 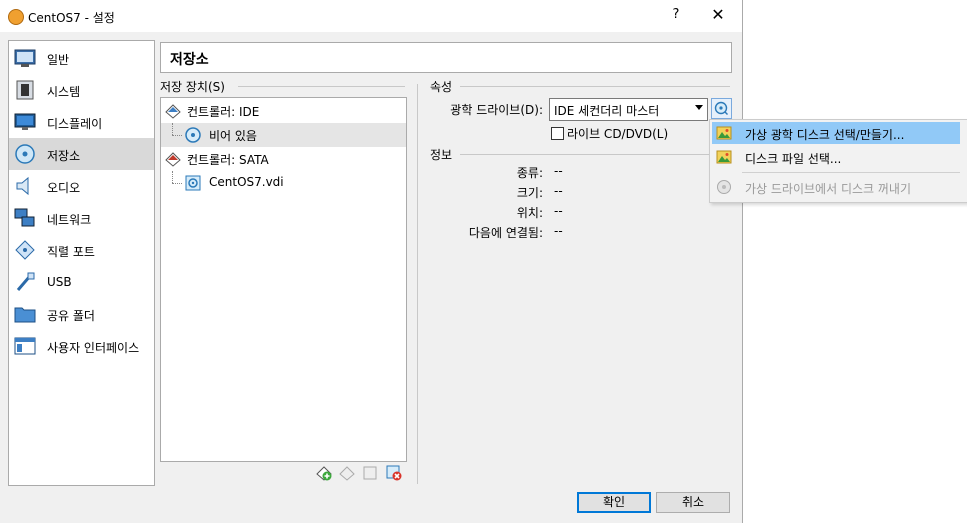 I want to click on tree-item-label: 컨트롤러: IDE, so click(x=223, y=112).